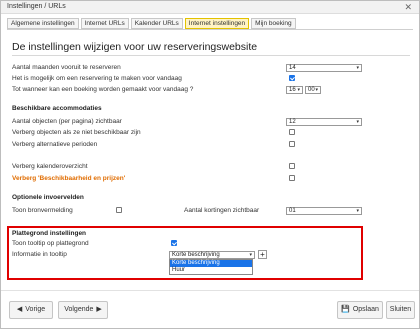 Image resolution: width=420 pixels, height=329 pixels. I want to click on close-label: Sluiten, so click(400, 309).